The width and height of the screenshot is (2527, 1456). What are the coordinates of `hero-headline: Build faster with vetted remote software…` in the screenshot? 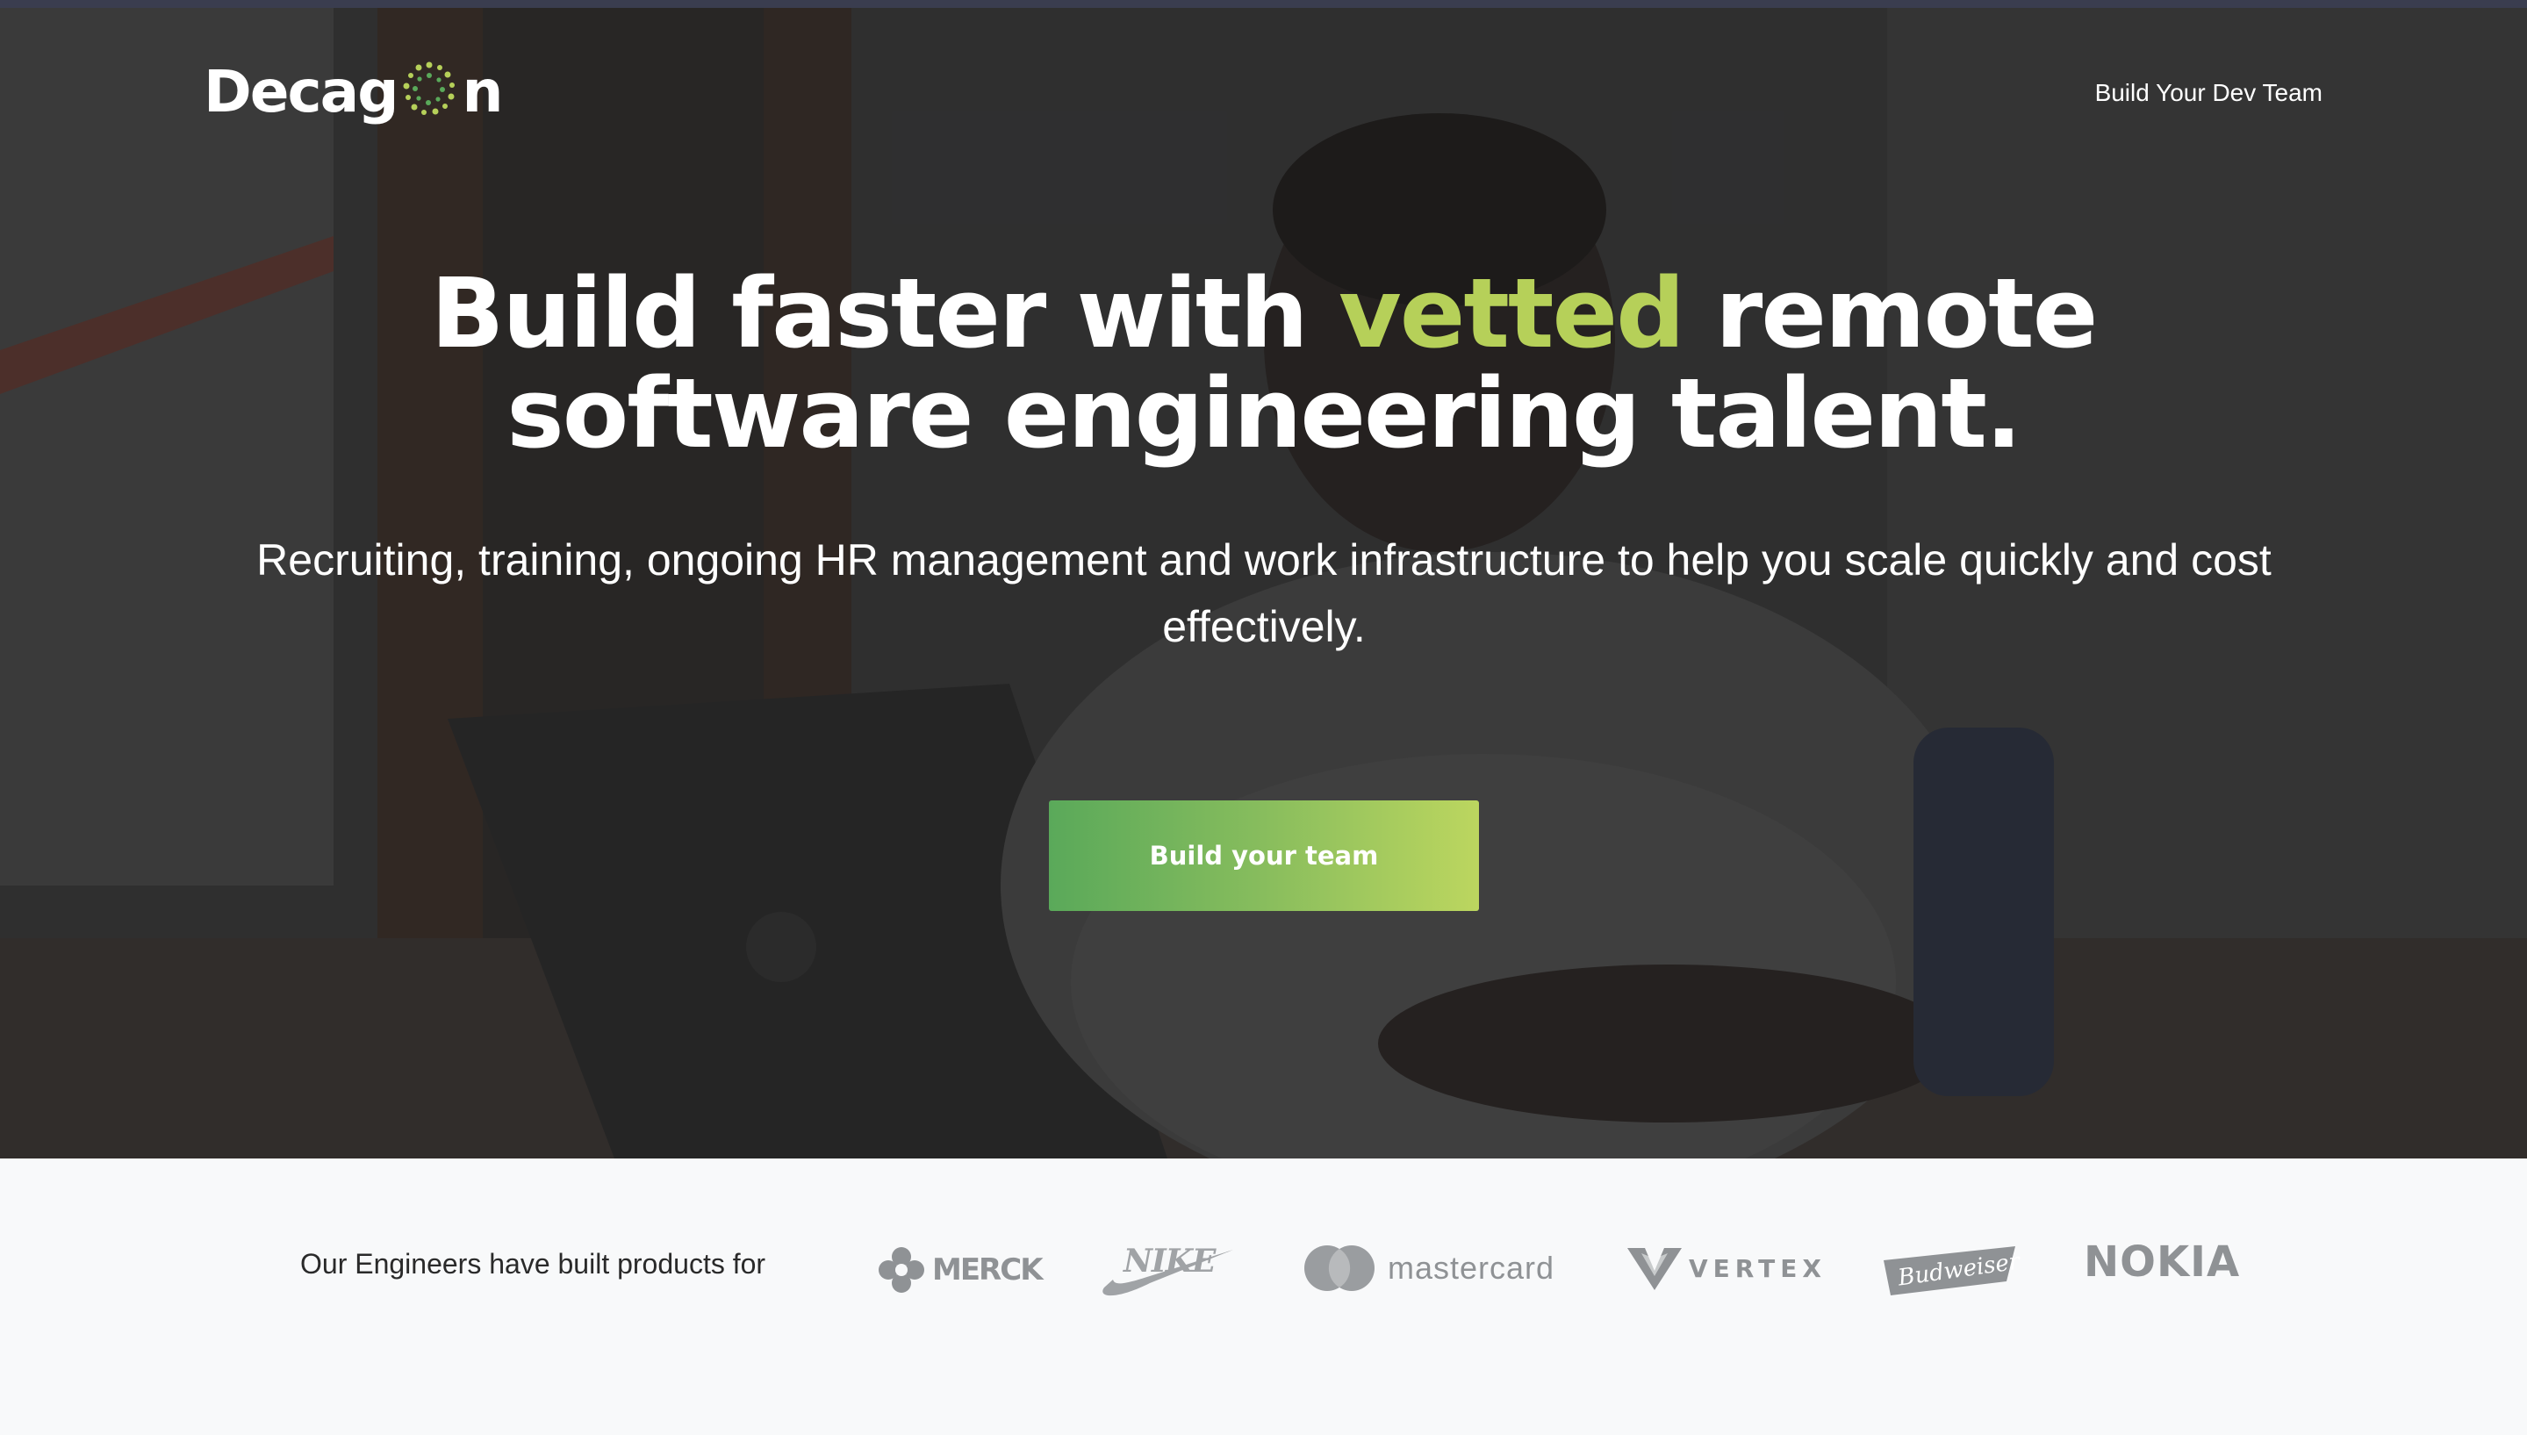 It's located at (1264, 363).